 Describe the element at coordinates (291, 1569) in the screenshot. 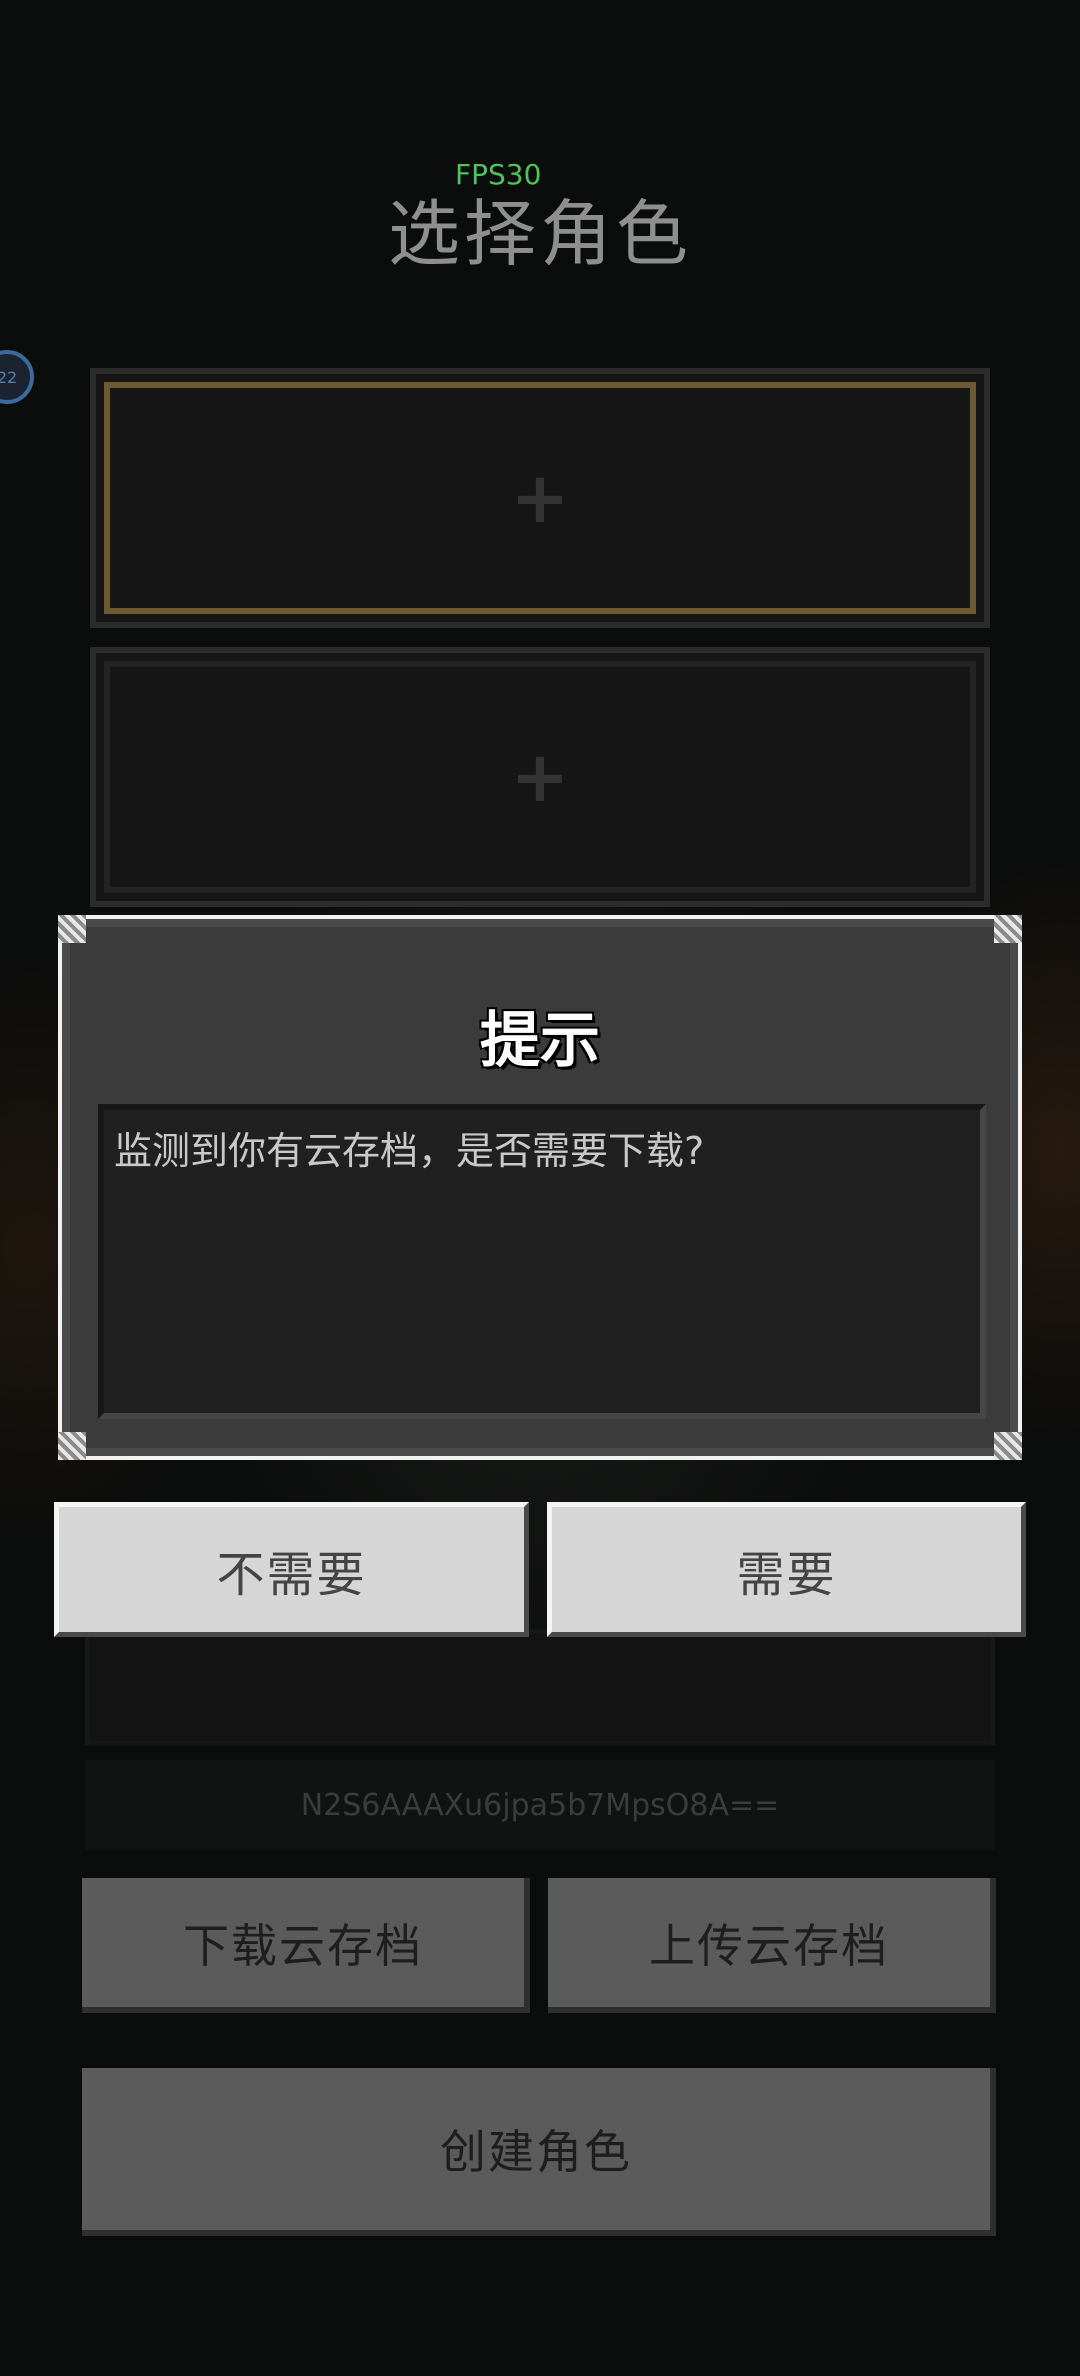

I see `decline-button: 不需要` at that location.